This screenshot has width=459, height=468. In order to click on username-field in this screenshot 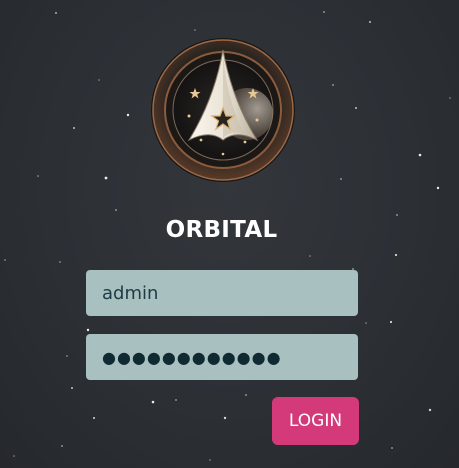, I will do `click(222, 293)`.